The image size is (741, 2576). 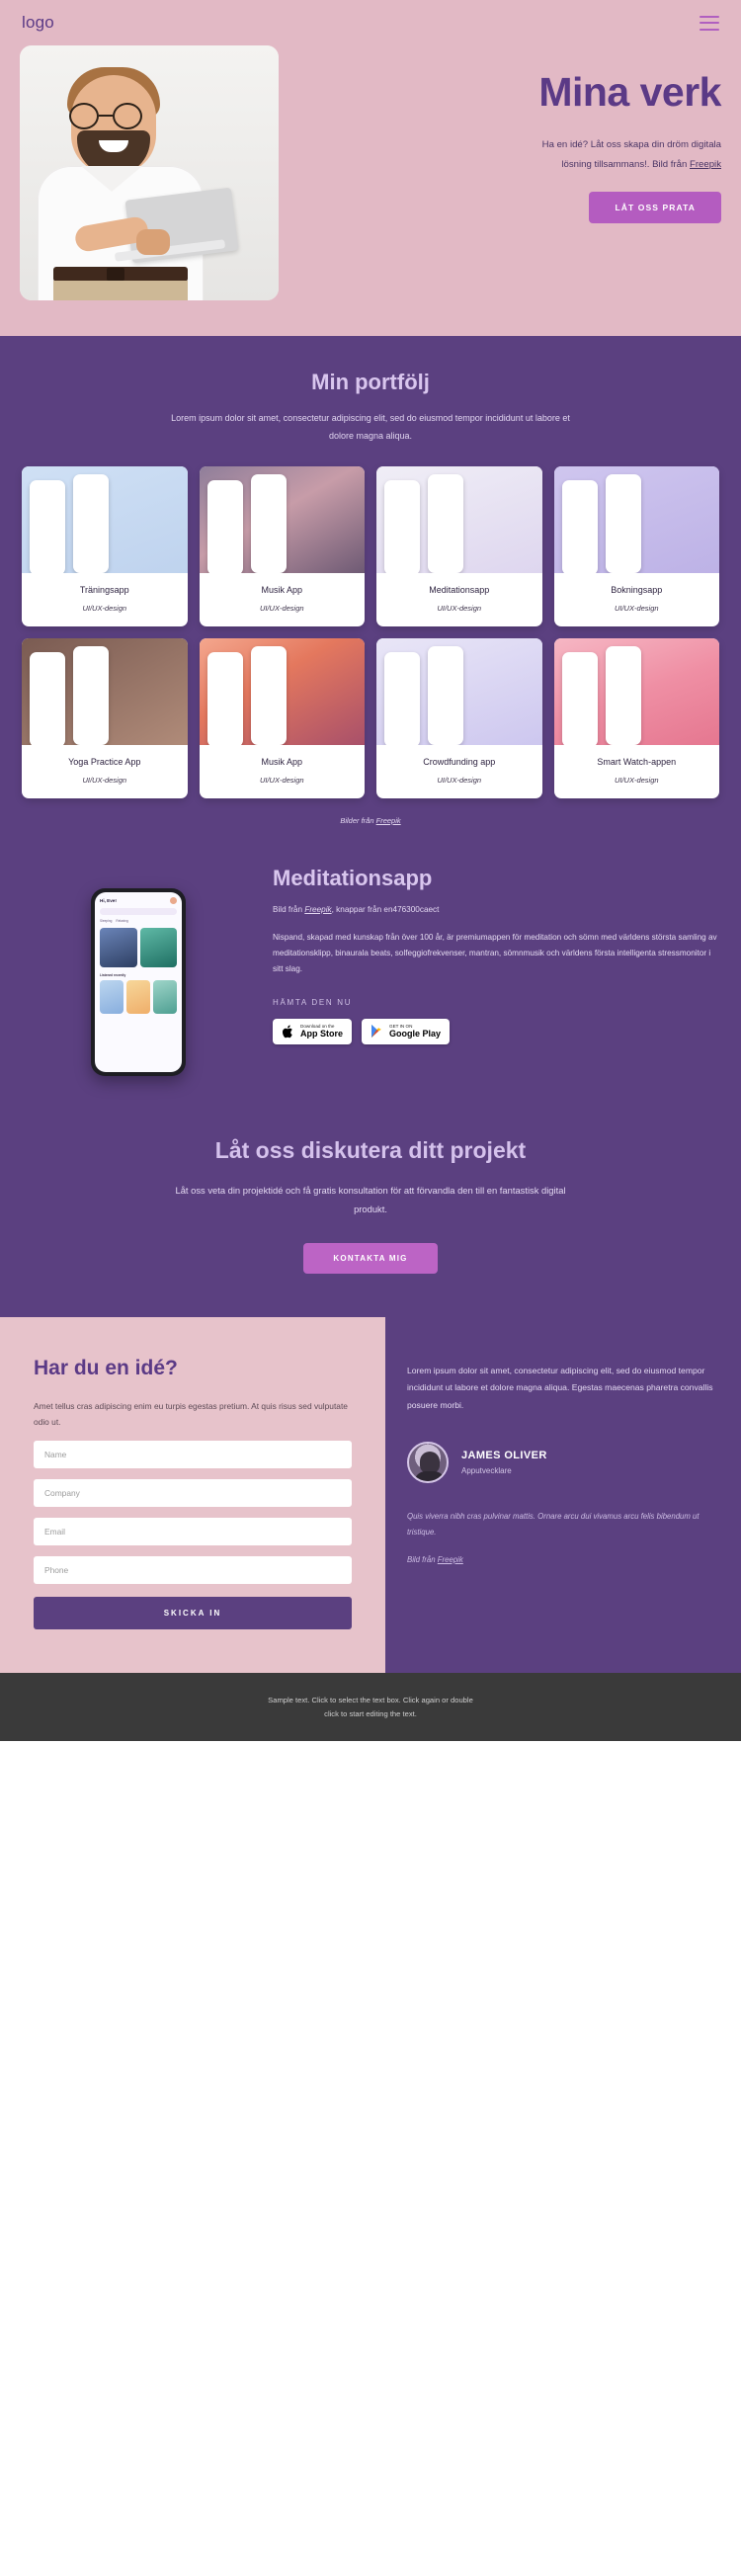 What do you see at coordinates (108, 900) in the screenshot?
I see `phone-greeting: Hi, Eve!` at bounding box center [108, 900].